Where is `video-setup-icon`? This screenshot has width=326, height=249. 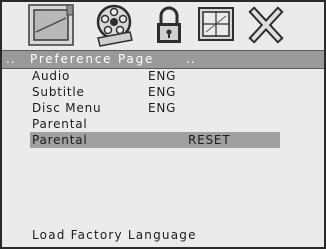 video-setup-icon is located at coordinates (217, 25).